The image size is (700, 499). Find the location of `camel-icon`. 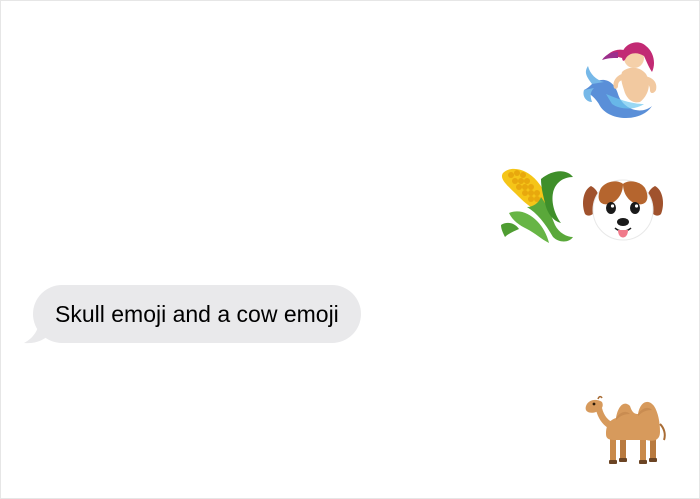

camel-icon is located at coordinates (625, 429).